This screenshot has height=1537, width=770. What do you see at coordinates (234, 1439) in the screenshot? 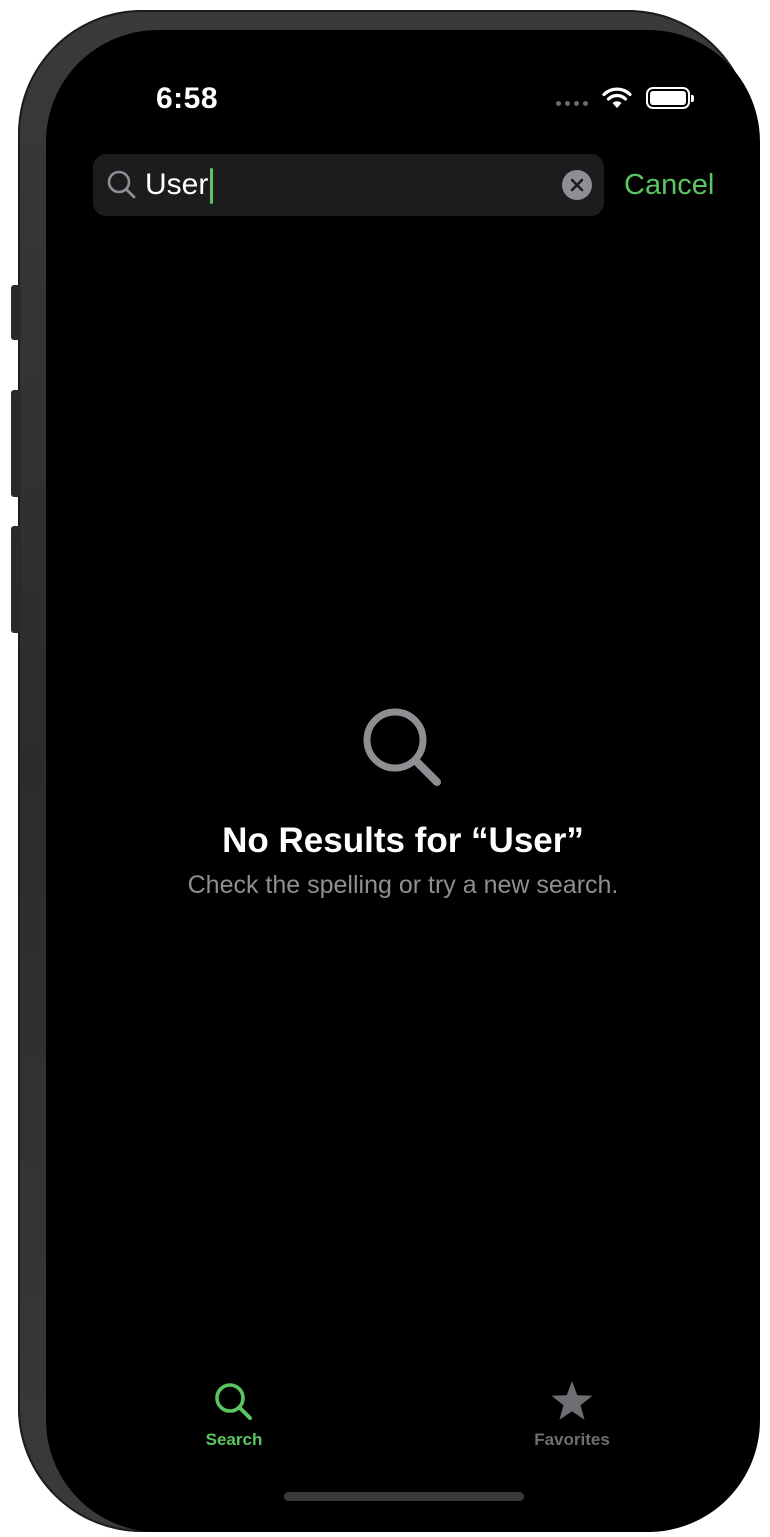
I see `tab-search-label: Search` at bounding box center [234, 1439].